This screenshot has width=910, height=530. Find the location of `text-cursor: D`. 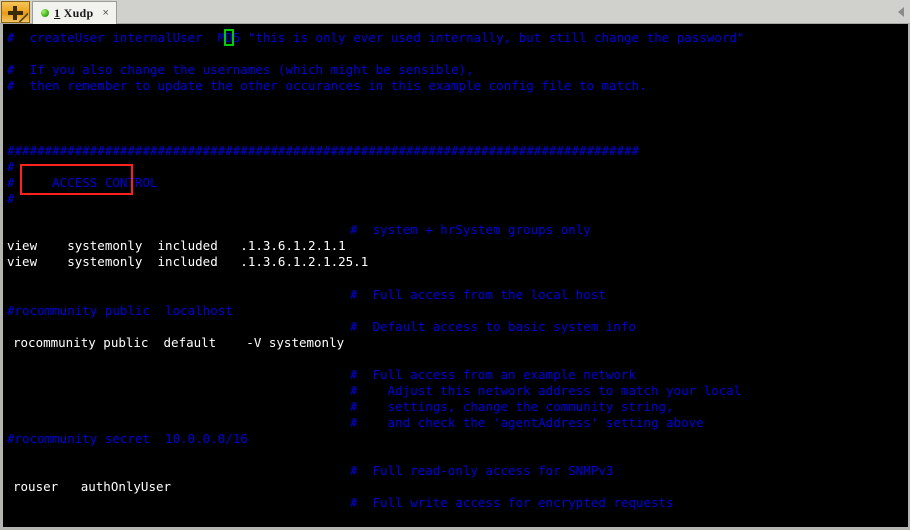

text-cursor: D is located at coordinates (229, 37).